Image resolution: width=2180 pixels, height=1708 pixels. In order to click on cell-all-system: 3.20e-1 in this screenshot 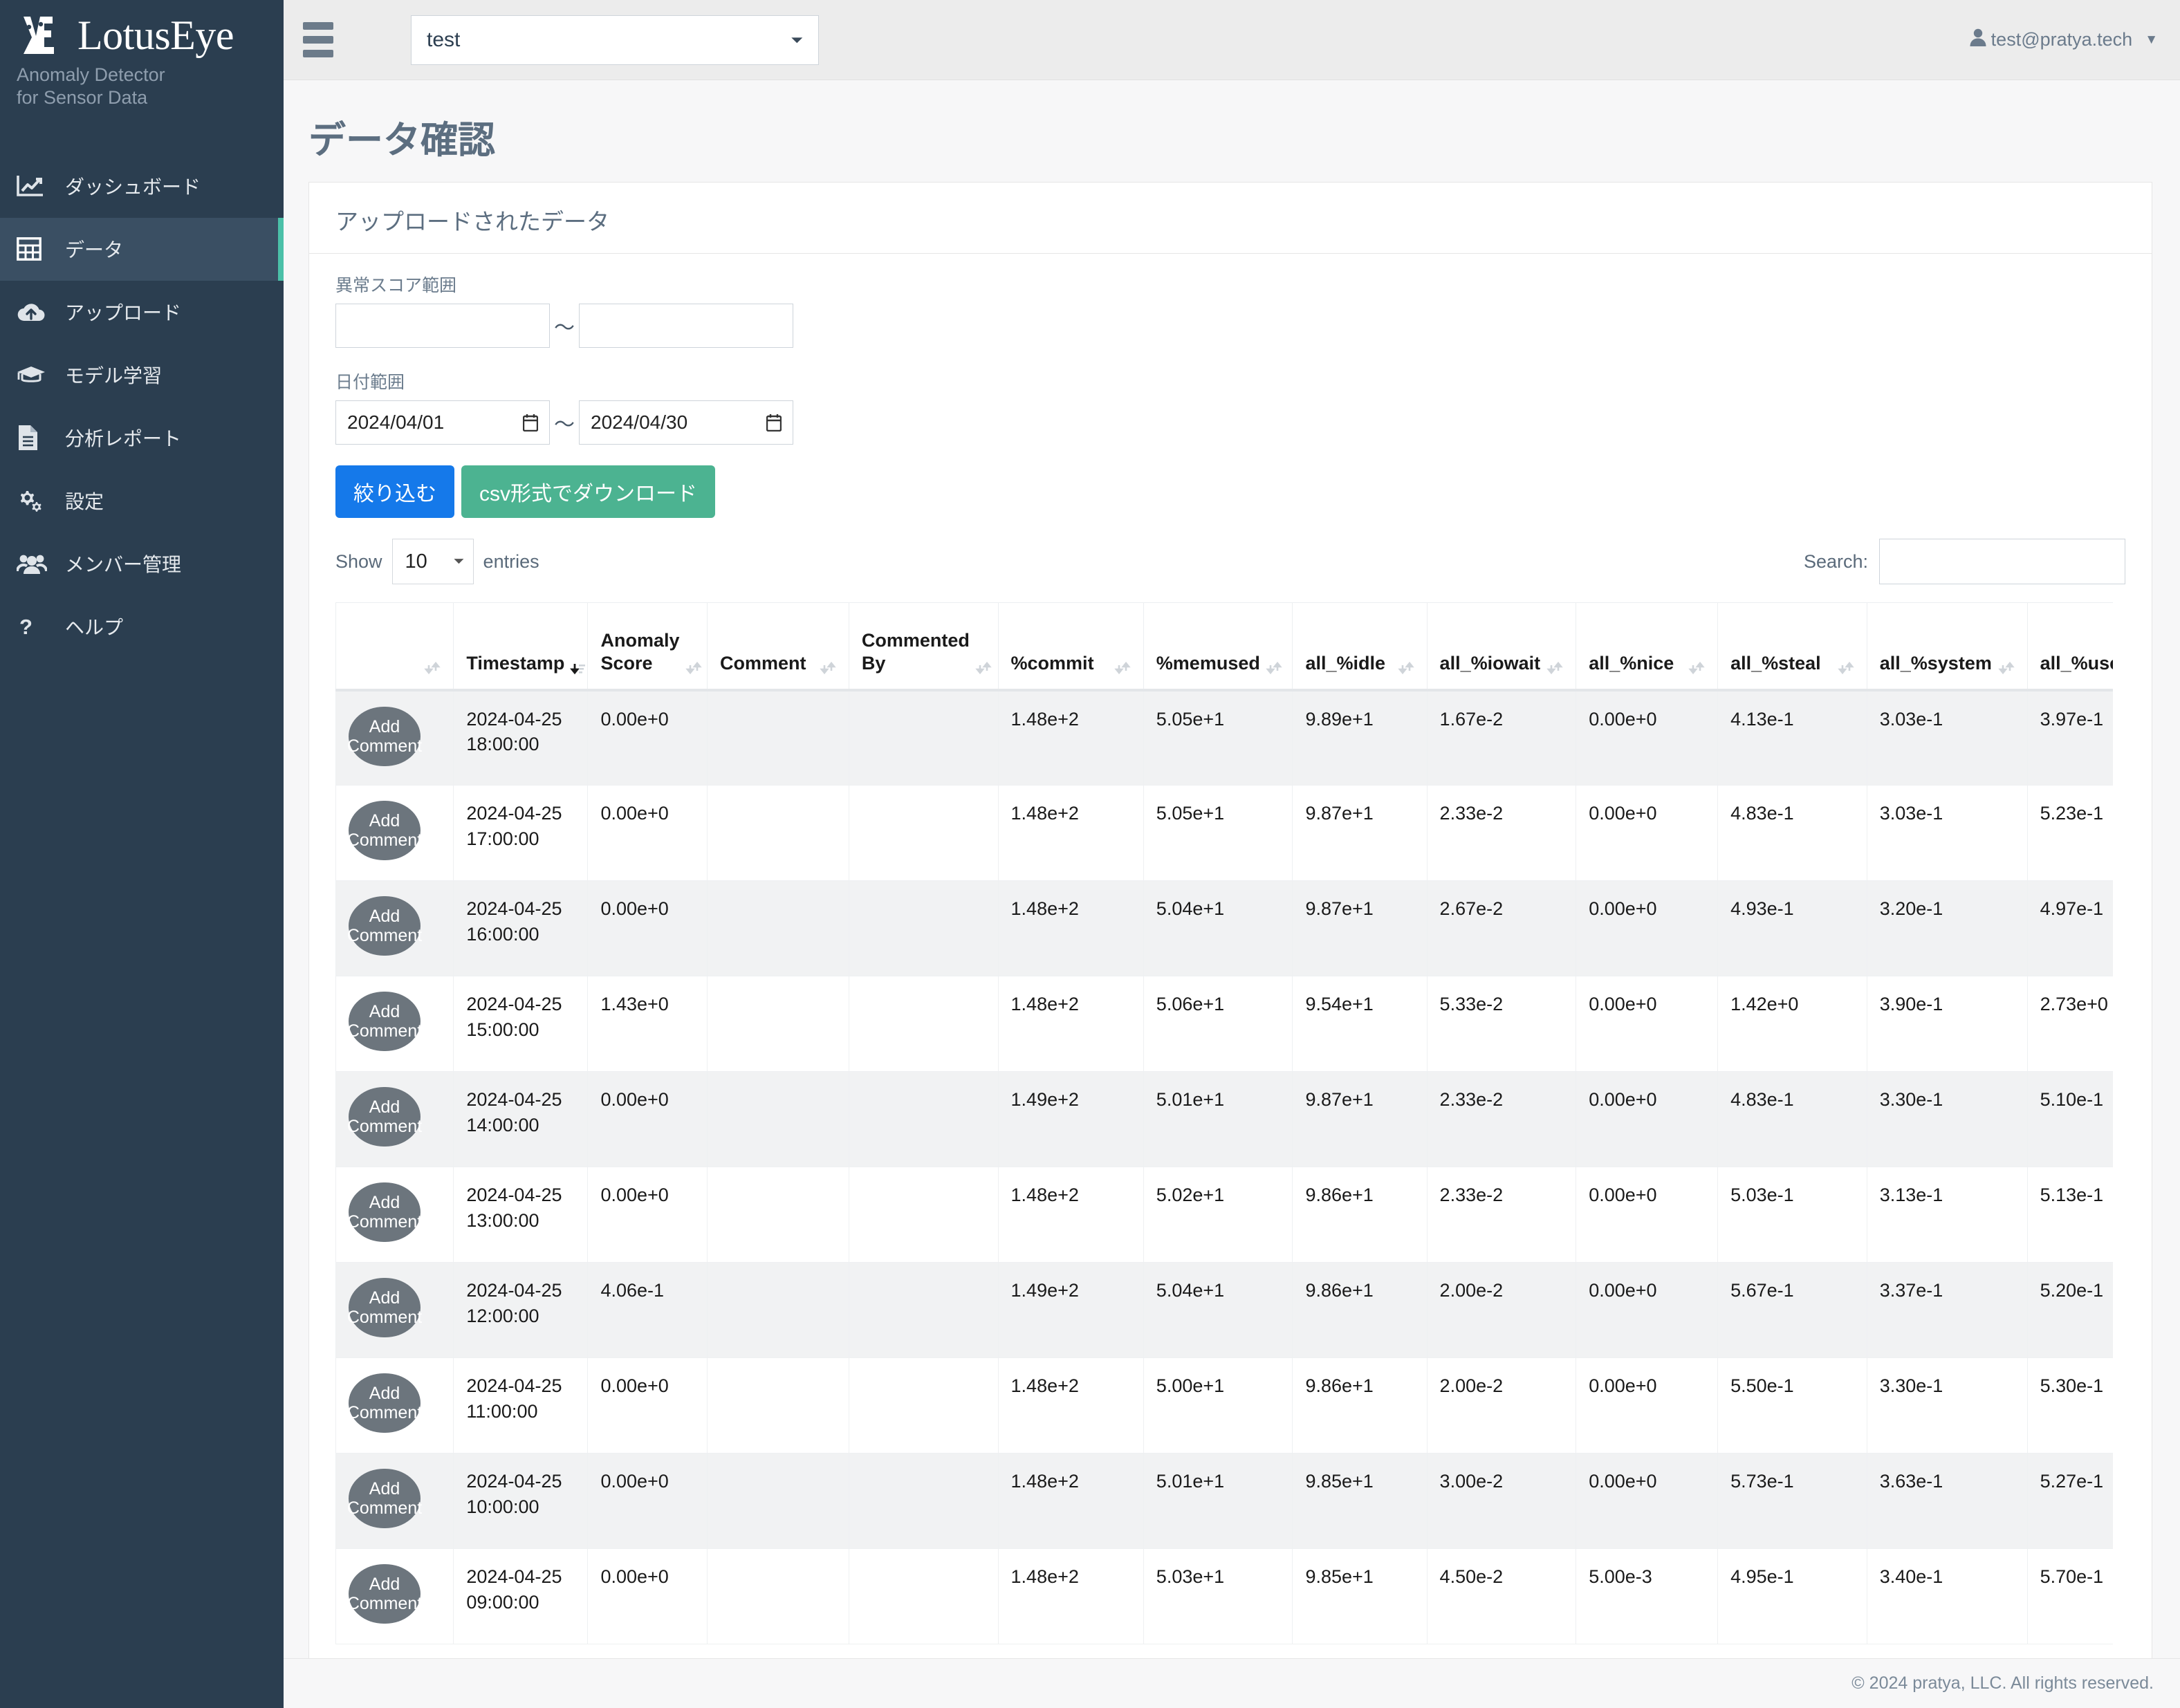, I will do `click(1947, 928)`.